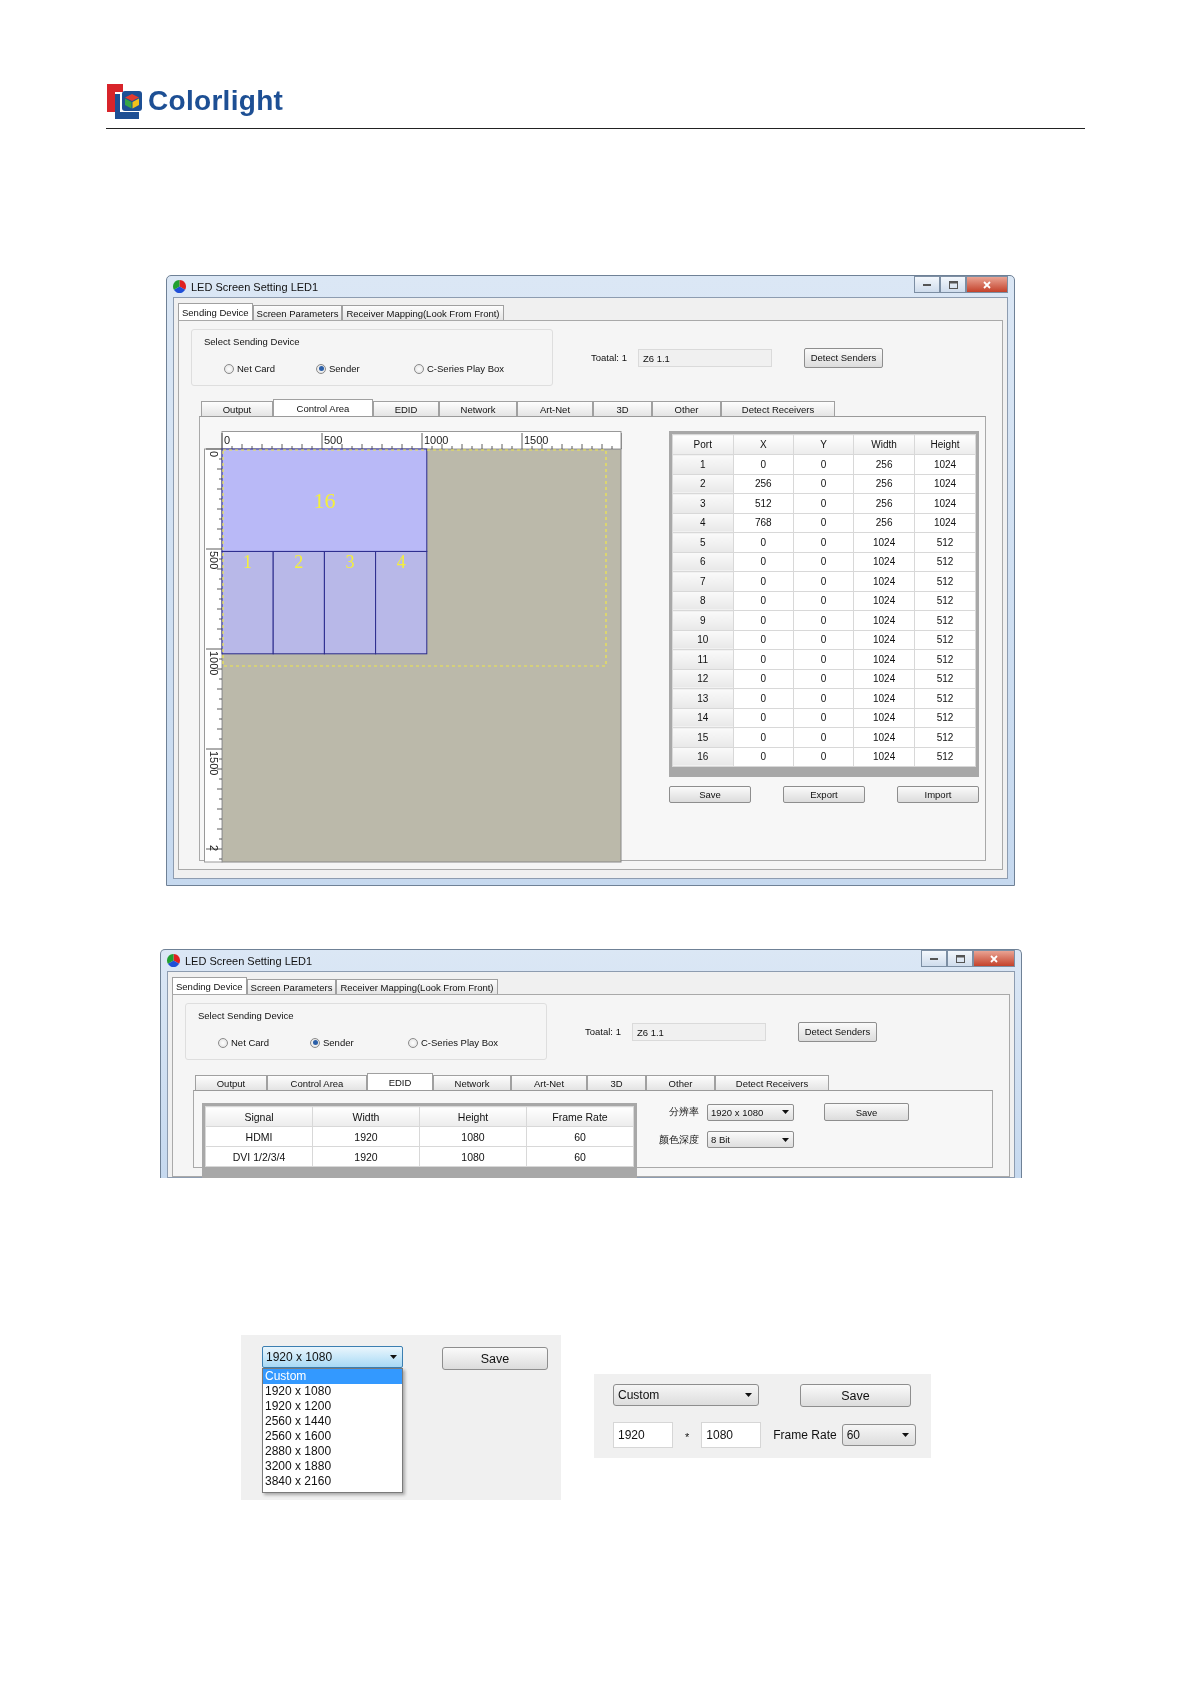 The width and height of the screenshot is (1191, 1684). I want to click on port-label: 4, so click(401, 562).